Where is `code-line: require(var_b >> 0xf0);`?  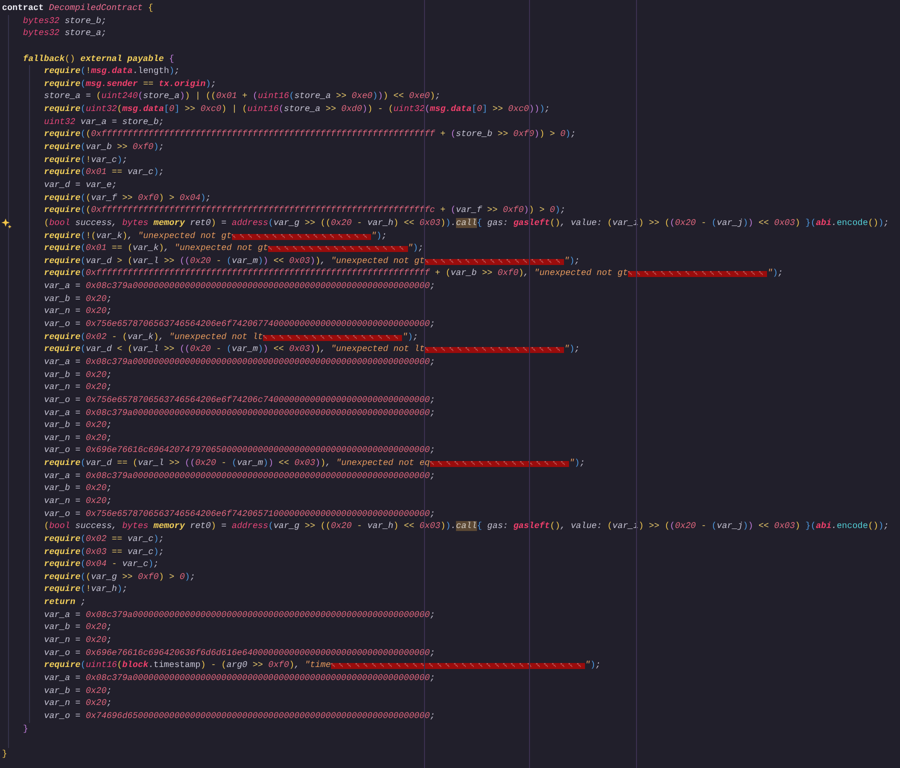 code-line: require(var_b >> 0xf0); is located at coordinates (104, 147).